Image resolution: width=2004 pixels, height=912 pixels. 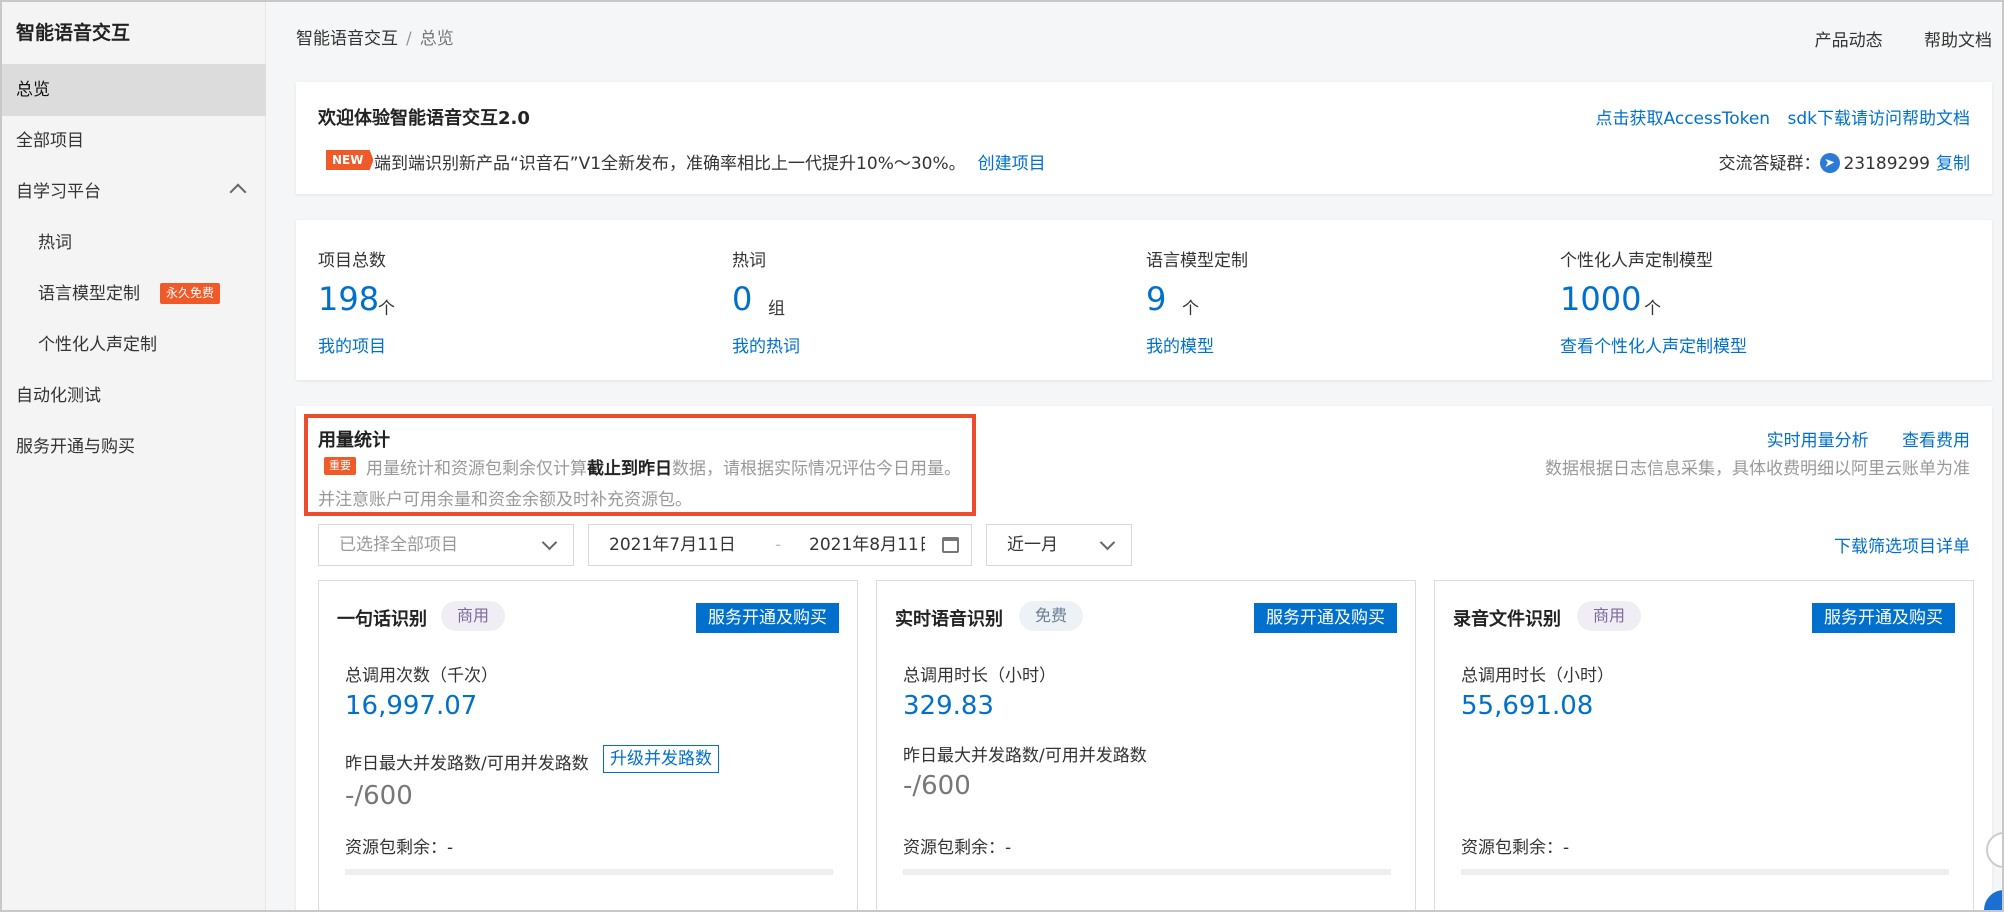 What do you see at coordinates (473, 616) in the screenshot?
I see `service-tag: 商用` at bounding box center [473, 616].